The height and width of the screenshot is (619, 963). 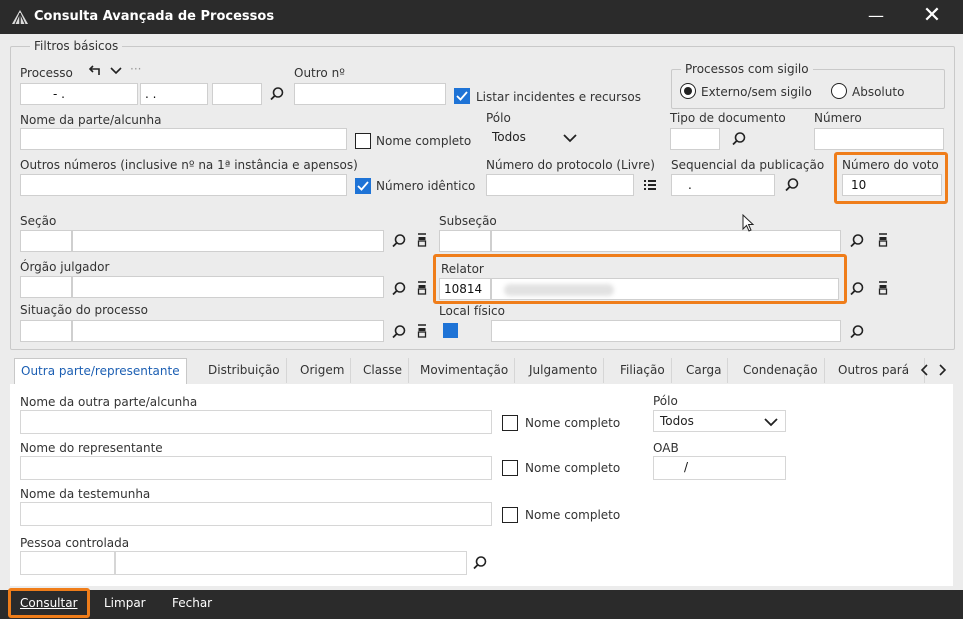 I want to click on sigilo-absoluto-radio, so click(x=839, y=91).